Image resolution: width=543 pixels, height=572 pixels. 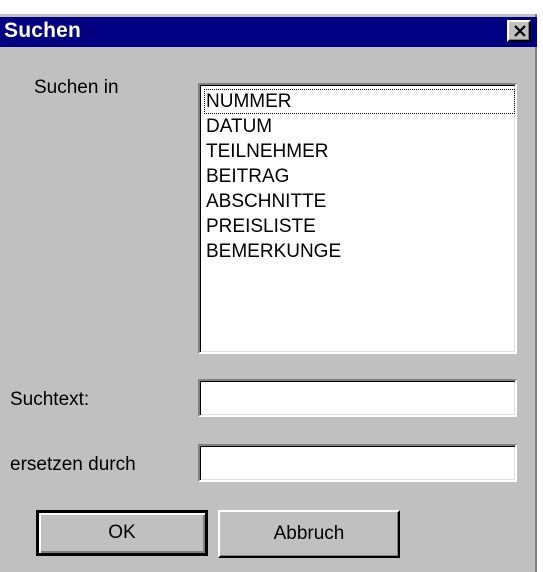 I want to click on close-icon, so click(x=520, y=31).